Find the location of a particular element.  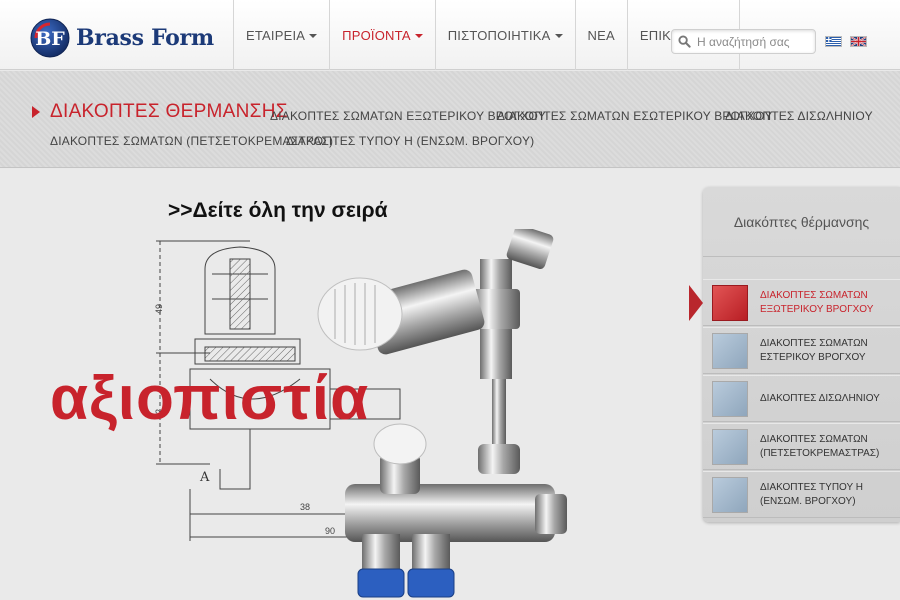

see-full-range-link: >>Δείτε όλη την σειρά is located at coordinates (278, 211).